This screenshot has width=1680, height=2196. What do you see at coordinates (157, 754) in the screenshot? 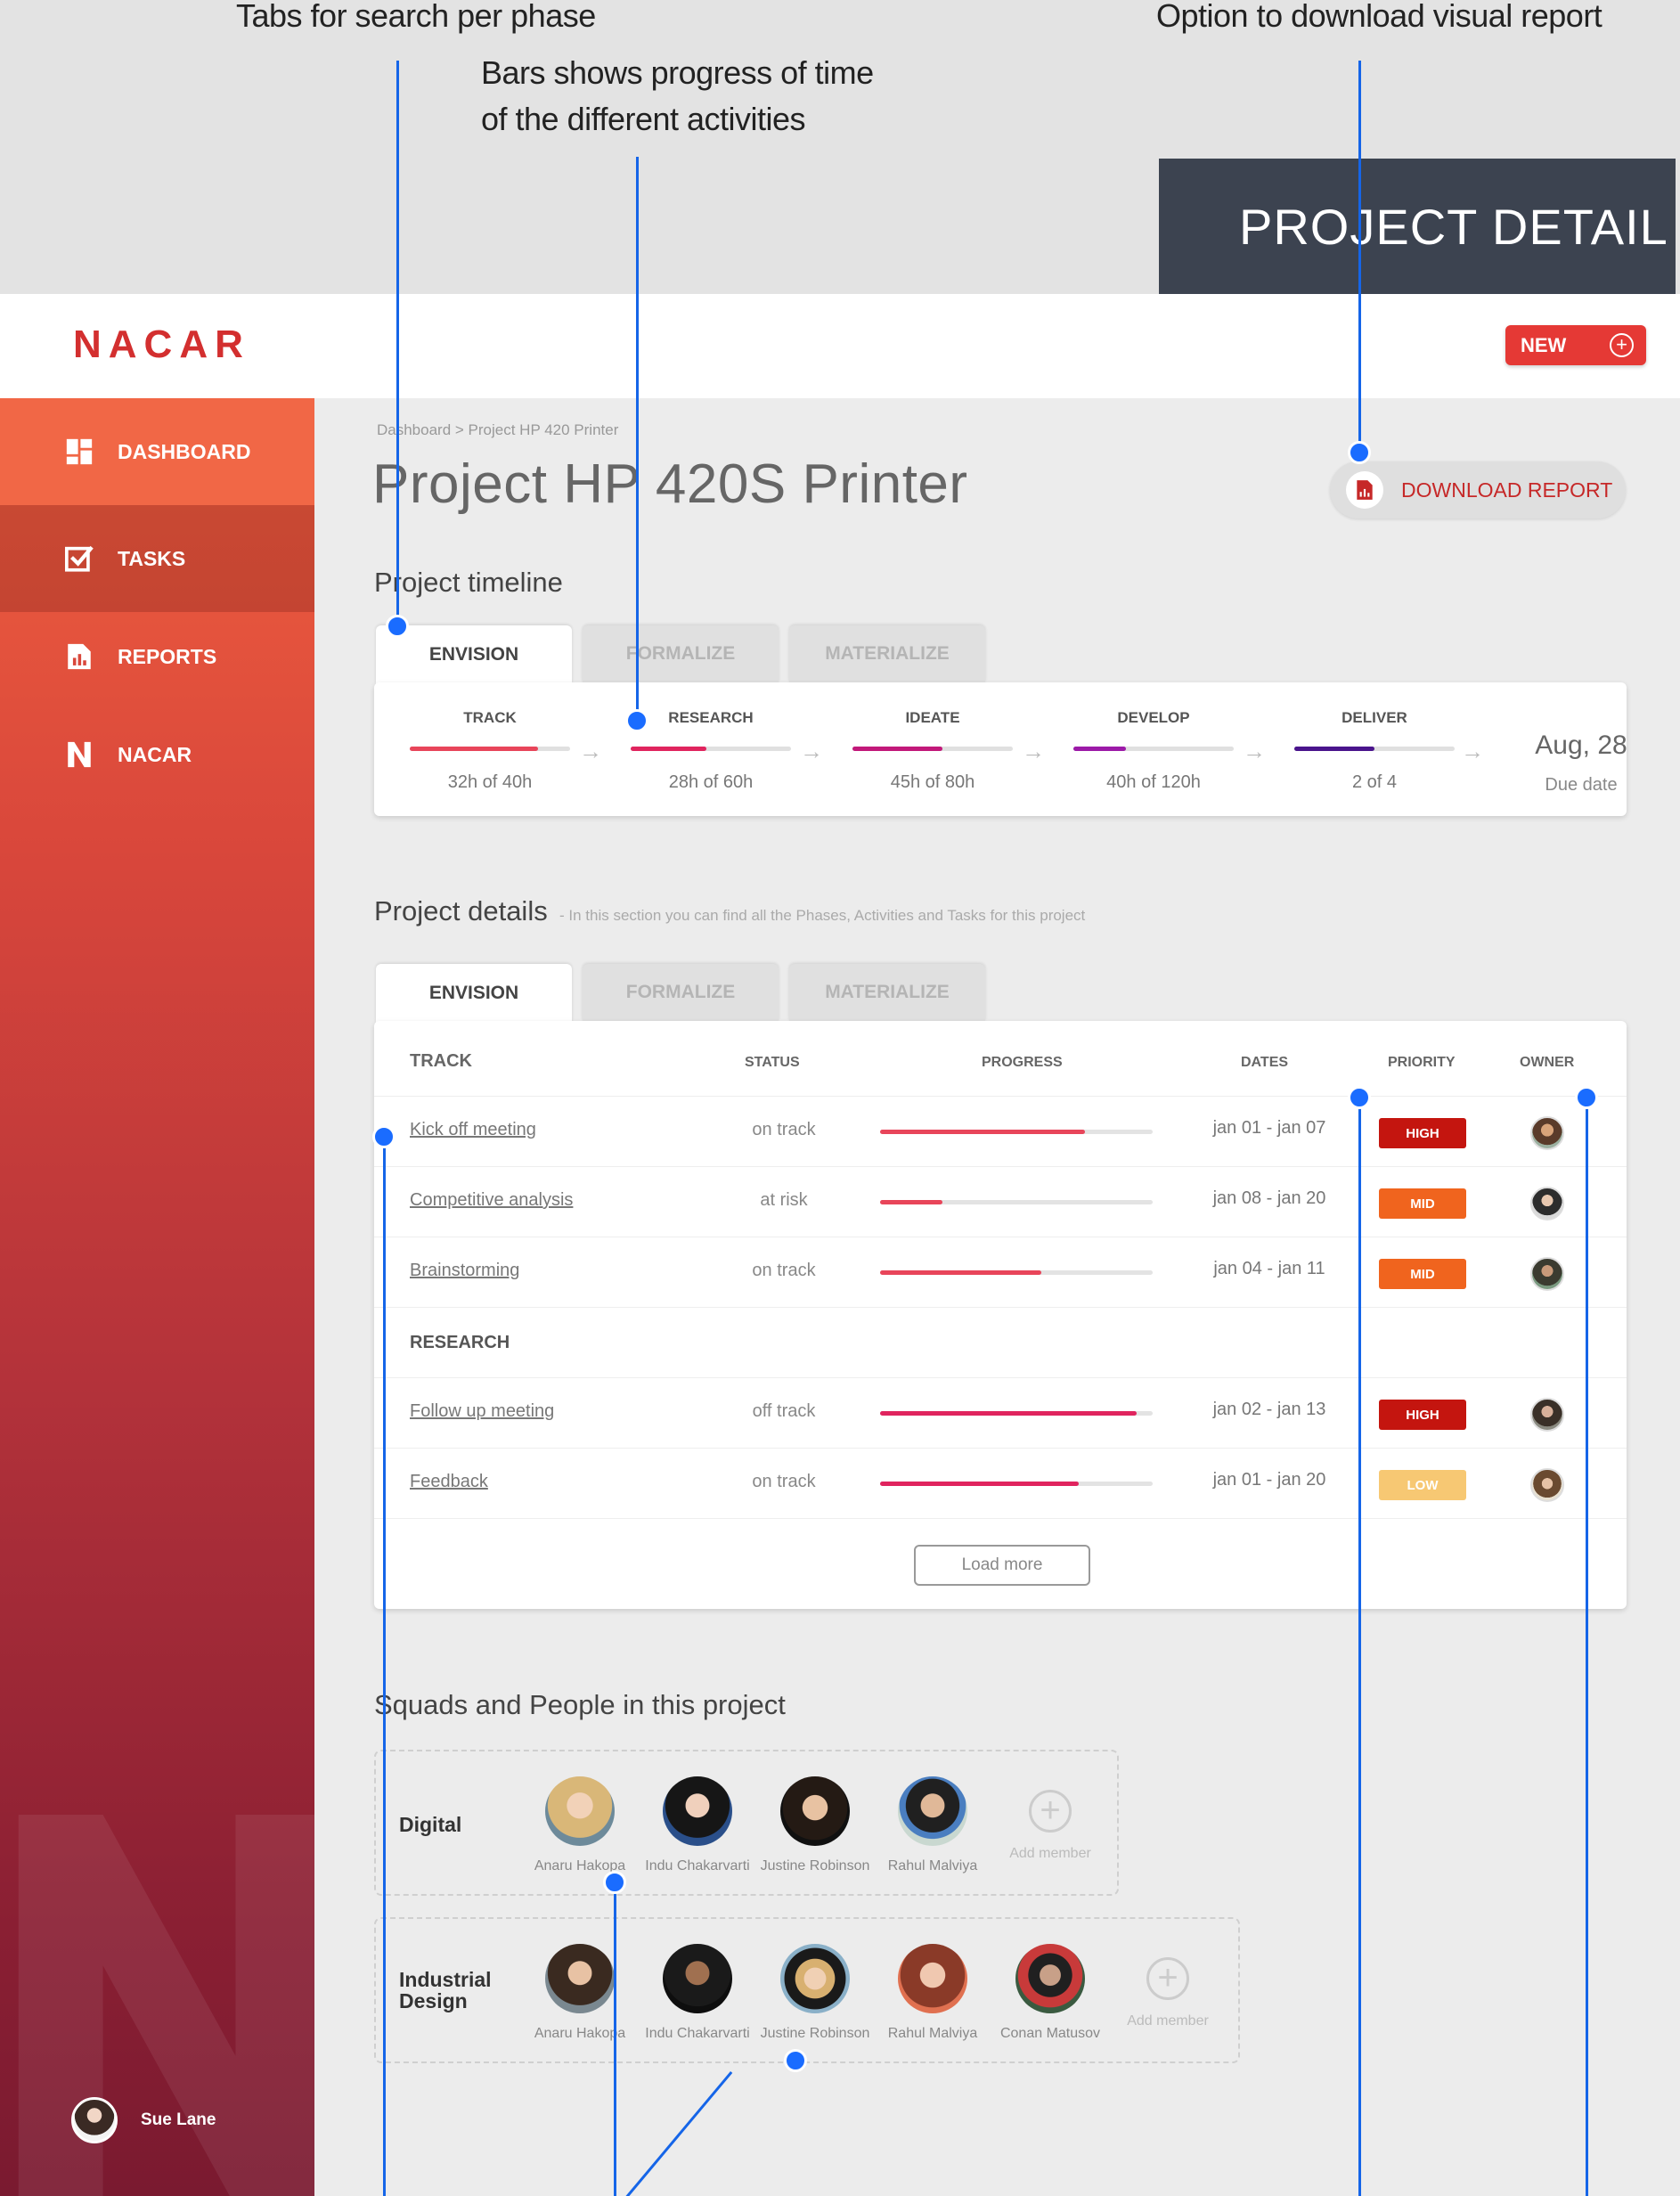
I see `sidebar-item-nacar: NACAR` at bounding box center [157, 754].